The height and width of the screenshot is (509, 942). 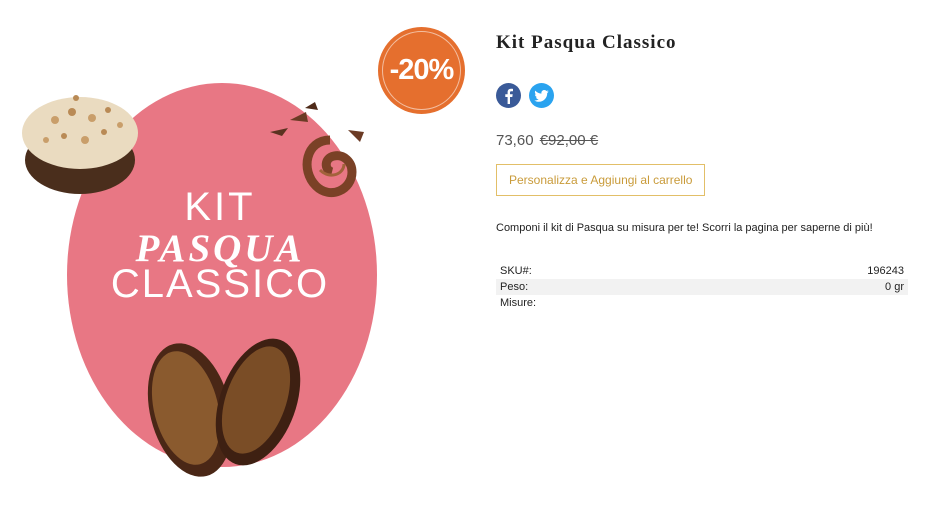 What do you see at coordinates (569, 140) in the screenshot?
I see `price-old: €92,00 €` at bounding box center [569, 140].